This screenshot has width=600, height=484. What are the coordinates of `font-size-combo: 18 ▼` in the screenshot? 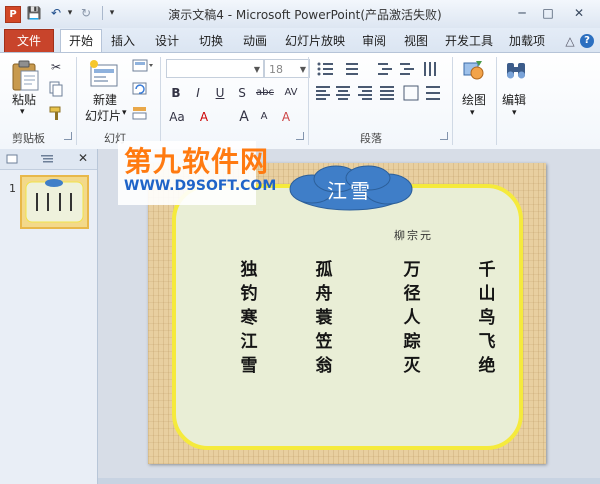 It's located at (287, 68).